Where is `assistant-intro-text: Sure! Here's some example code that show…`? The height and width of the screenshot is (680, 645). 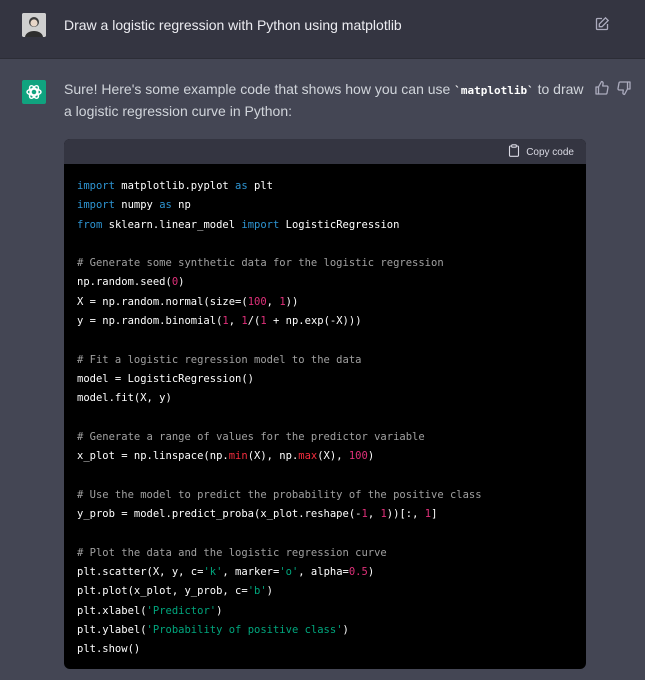
assistant-intro-text: Sure! Here's some example code that show… is located at coordinates (329, 100).